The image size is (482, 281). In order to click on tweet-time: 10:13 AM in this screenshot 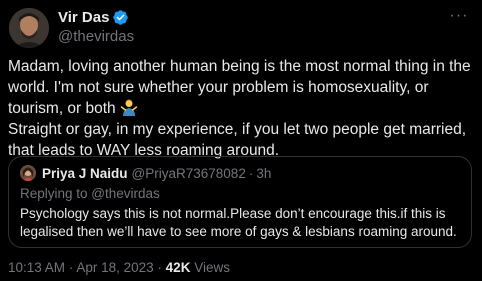, I will do `click(36, 267)`.